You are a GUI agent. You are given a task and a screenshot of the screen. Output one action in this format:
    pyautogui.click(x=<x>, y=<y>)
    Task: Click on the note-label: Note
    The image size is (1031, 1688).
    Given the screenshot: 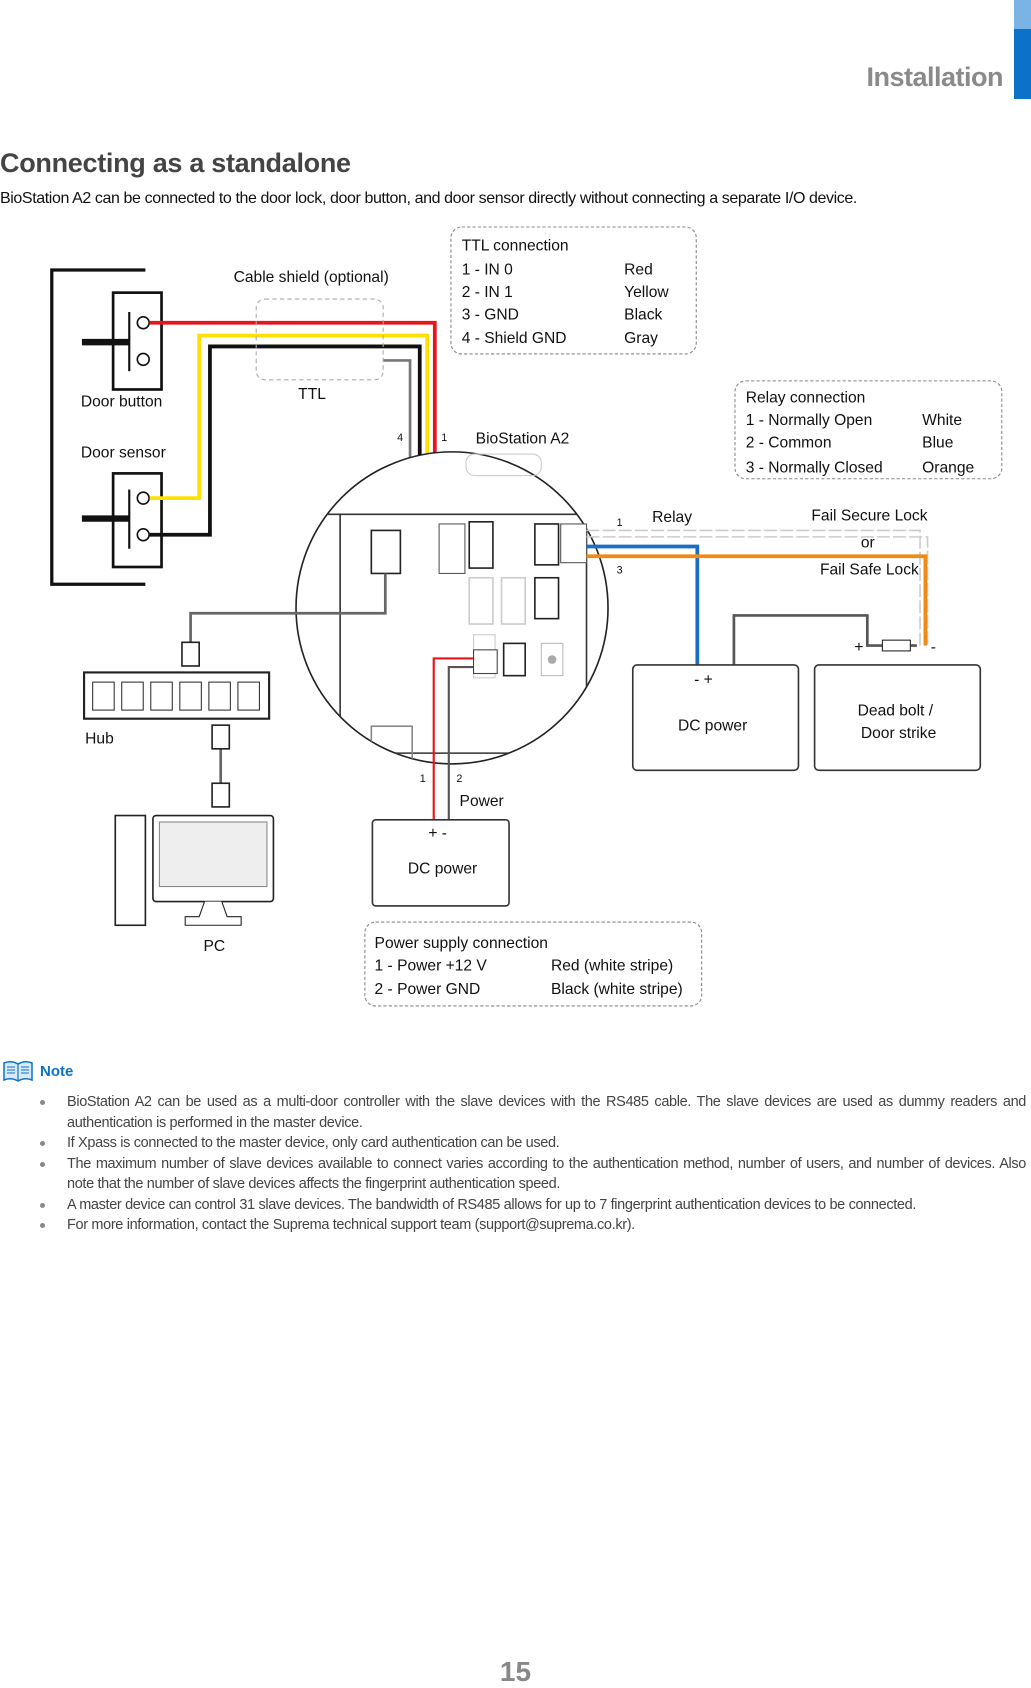 What is the action you would take?
    pyautogui.click(x=57, y=1071)
    